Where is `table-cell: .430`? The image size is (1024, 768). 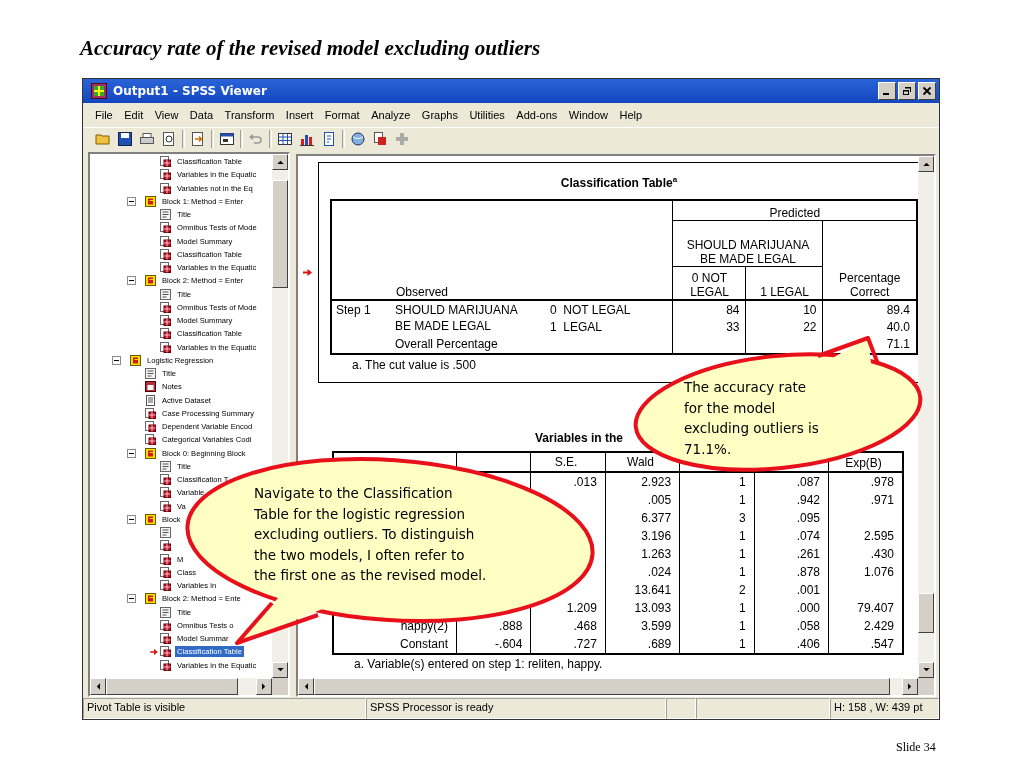 table-cell: .430 is located at coordinates (882, 554).